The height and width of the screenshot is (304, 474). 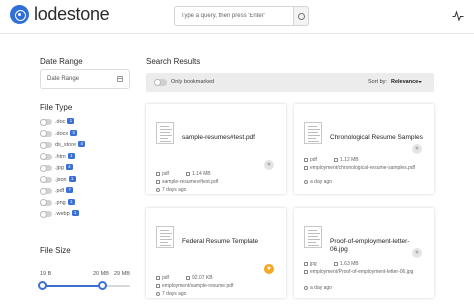 What do you see at coordinates (62, 214) in the screenshot?
I see `file-type-name: .webp` at bounding box center [62, 214].